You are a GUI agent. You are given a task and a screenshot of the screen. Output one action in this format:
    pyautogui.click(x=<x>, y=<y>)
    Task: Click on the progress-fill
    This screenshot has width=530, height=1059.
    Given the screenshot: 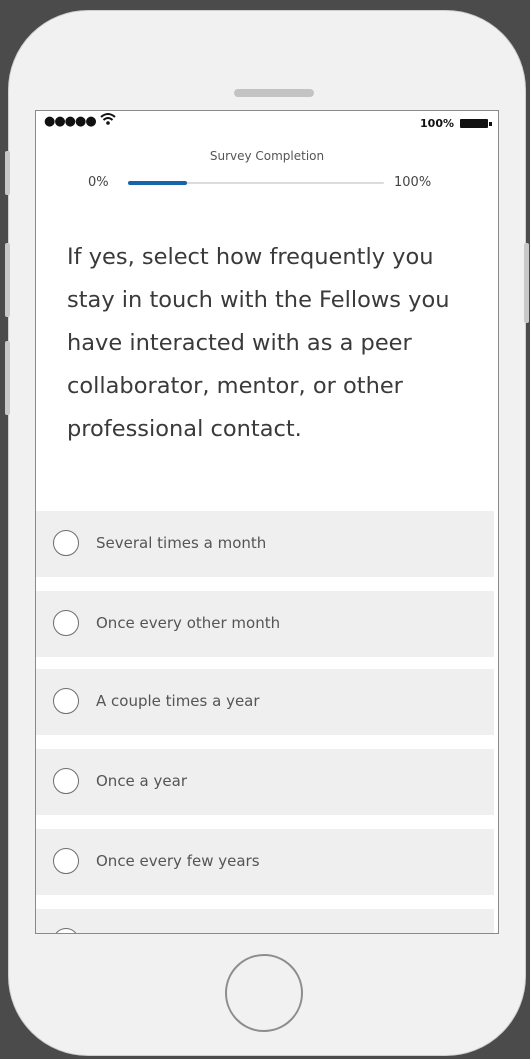 What is the action you would take?
    pyautogui.click(x=157, y=183)
    